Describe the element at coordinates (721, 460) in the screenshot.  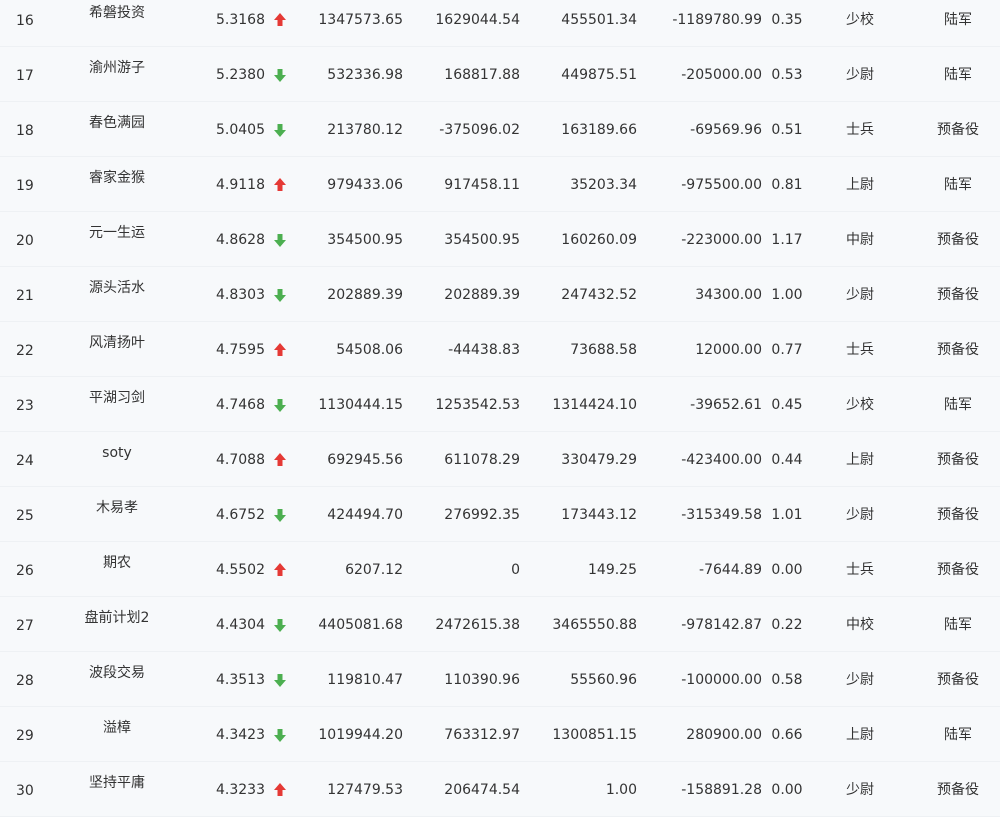
I see `value-cell-4: -423400.00` at that location.